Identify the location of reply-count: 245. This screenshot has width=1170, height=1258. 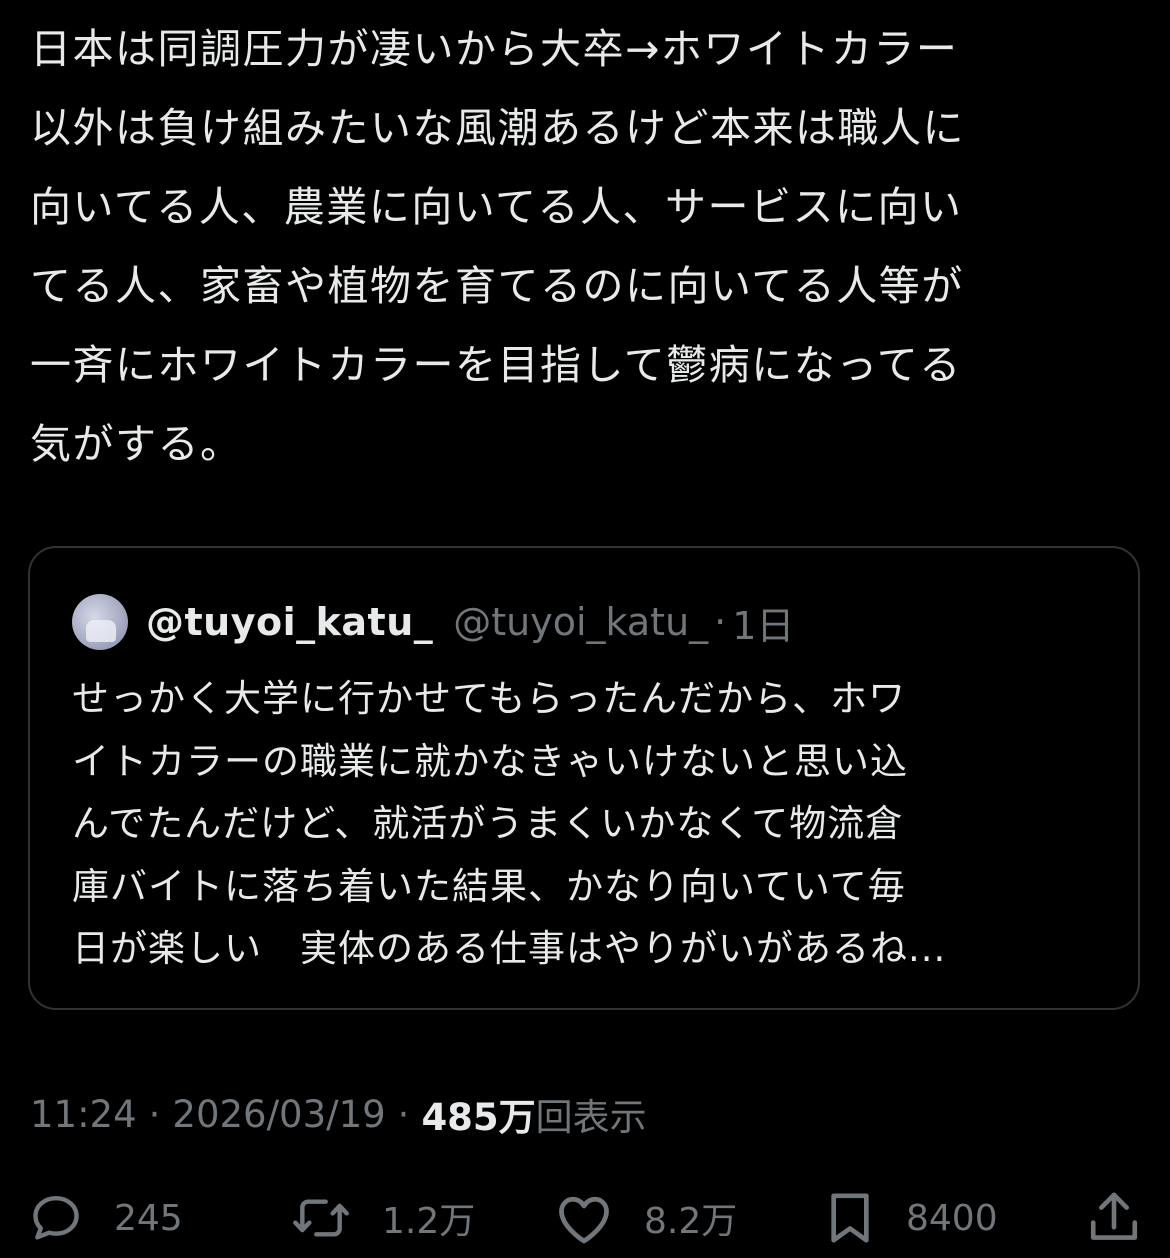
(148, 1218).